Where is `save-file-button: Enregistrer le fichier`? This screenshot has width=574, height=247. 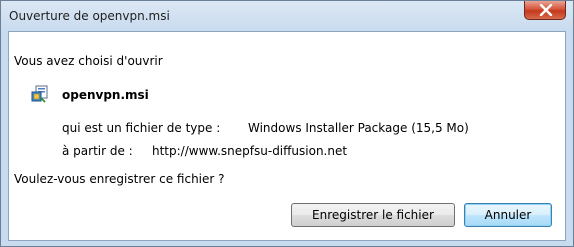
save-file-button: Enregistrer le fichier is located at coordinates (373, 215).